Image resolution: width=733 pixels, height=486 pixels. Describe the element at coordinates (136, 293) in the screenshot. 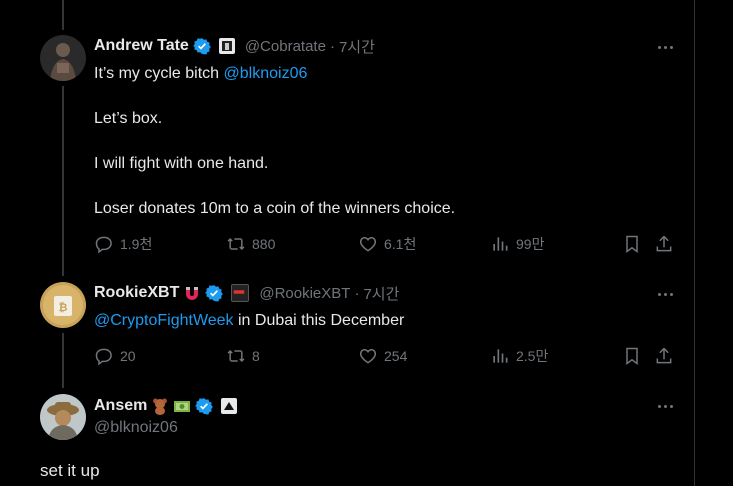

I see `display-name: RookieXBT` at that location.